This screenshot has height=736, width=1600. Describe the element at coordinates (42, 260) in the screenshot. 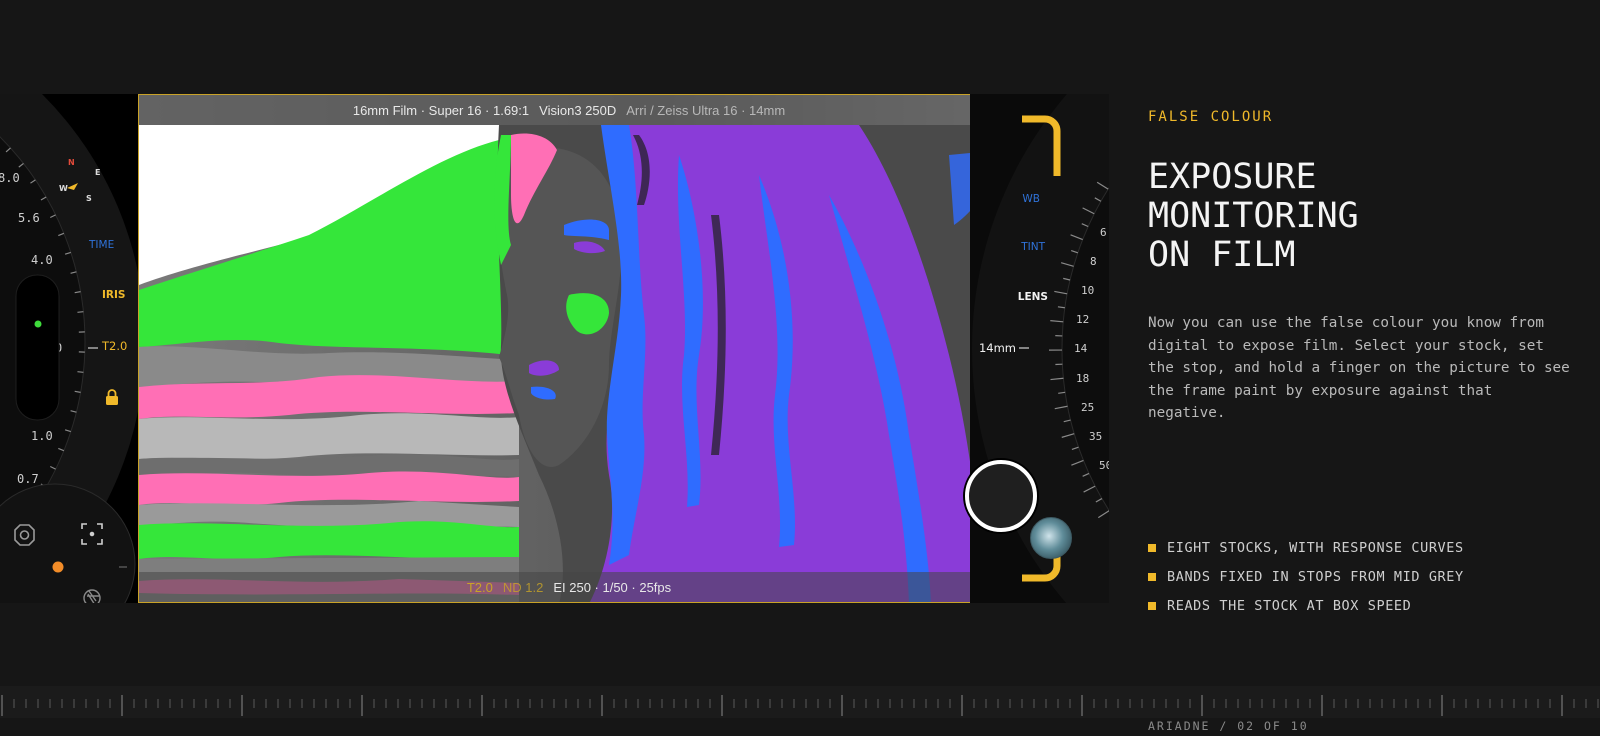

I see `dial-tick-label: 4.0` at that location.